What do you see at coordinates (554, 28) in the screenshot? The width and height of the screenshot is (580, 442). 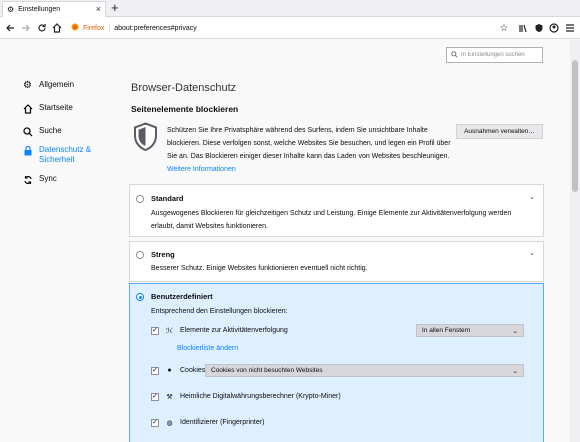 I see `account-icon` at bounding box center [554, 28].